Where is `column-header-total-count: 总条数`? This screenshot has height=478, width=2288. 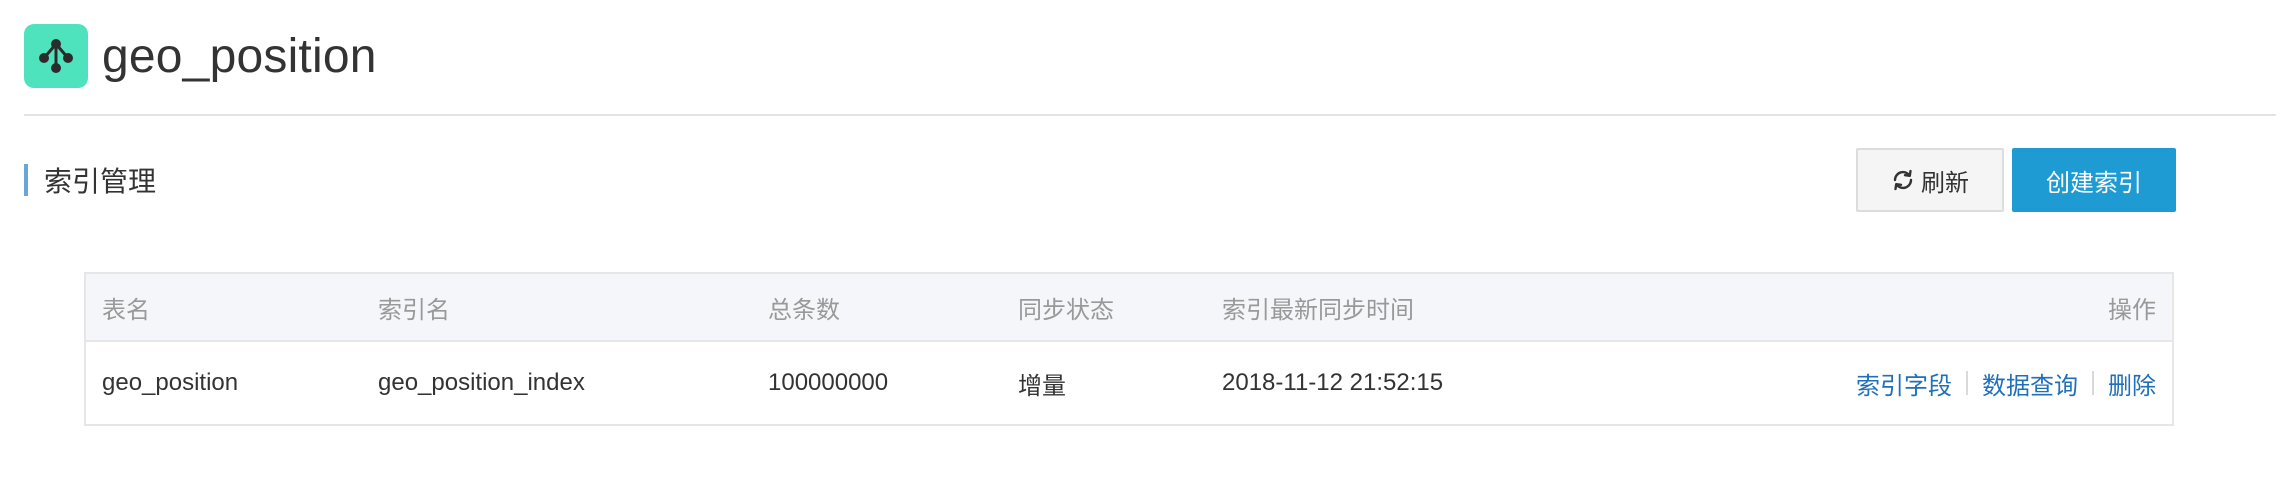
column-header-total-count: 总条数 is located at coordinates (804, 310).